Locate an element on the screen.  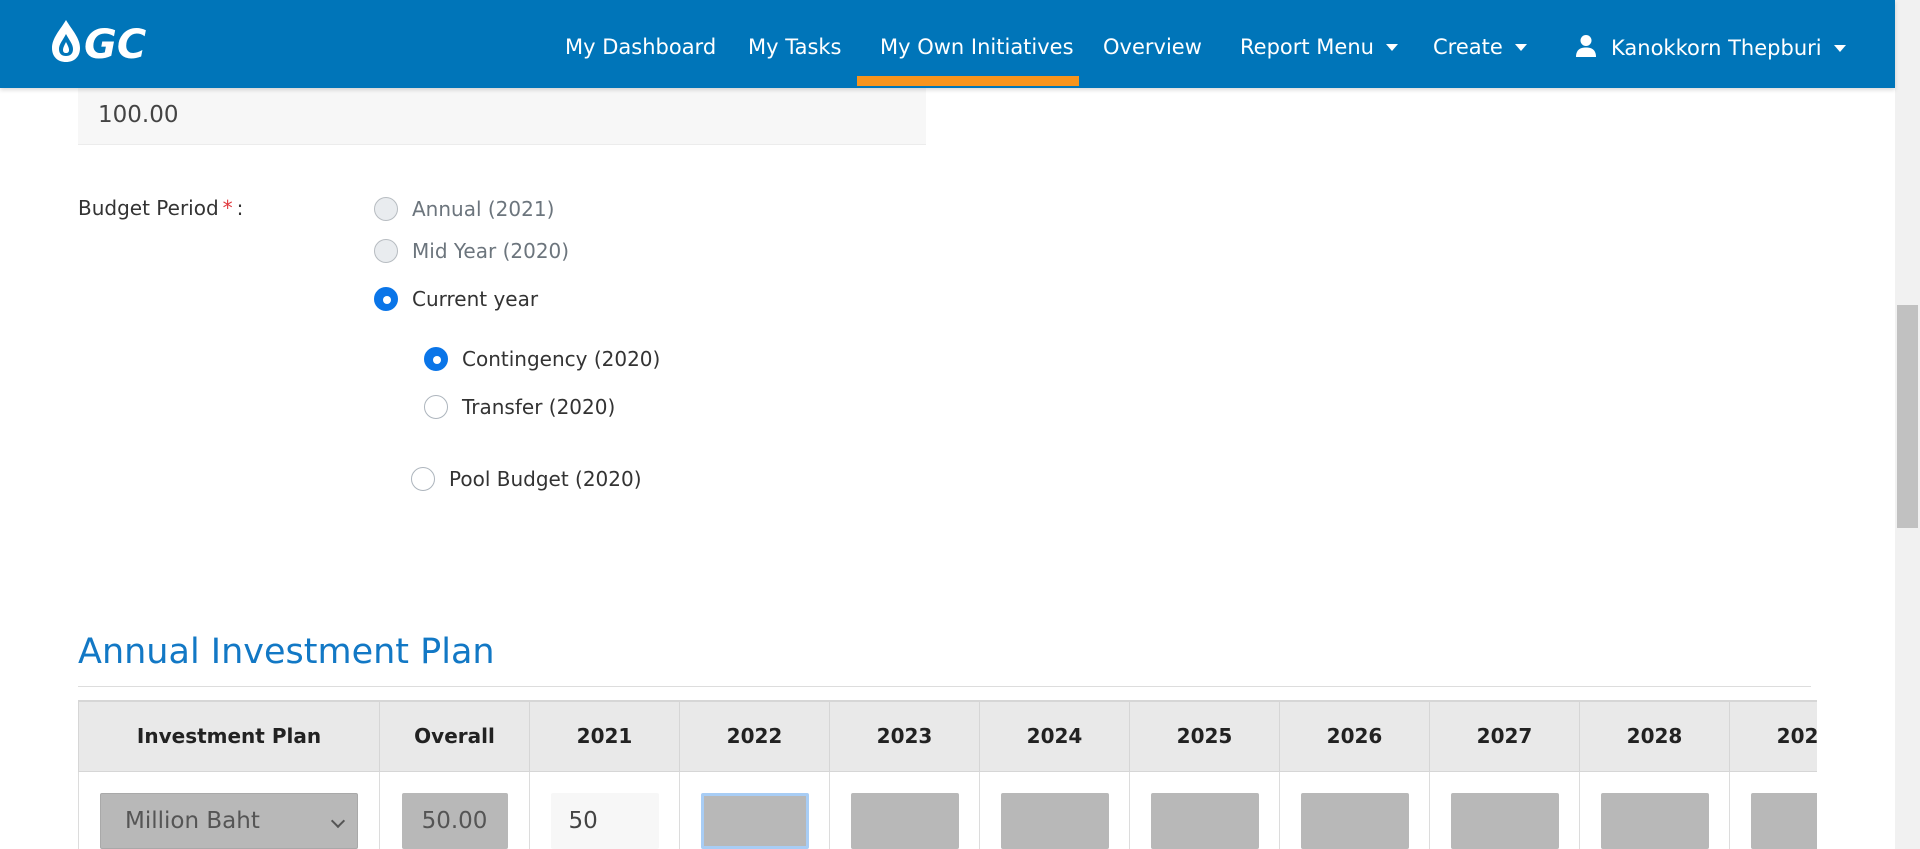
section-title: Annual Investment Plan is located at coordinates (286, 652).